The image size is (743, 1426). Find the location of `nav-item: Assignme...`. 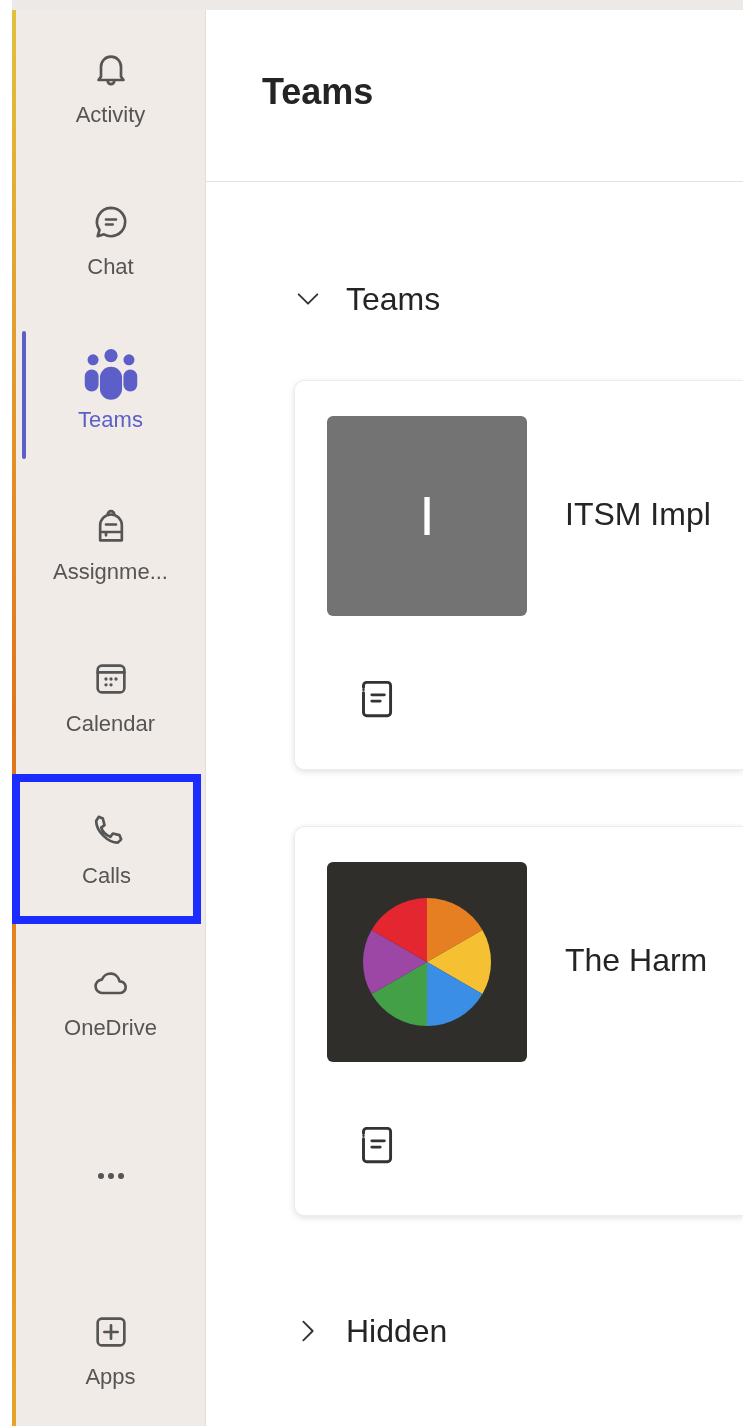

nav-item: Assignme... is located at coordinates (110, 544).